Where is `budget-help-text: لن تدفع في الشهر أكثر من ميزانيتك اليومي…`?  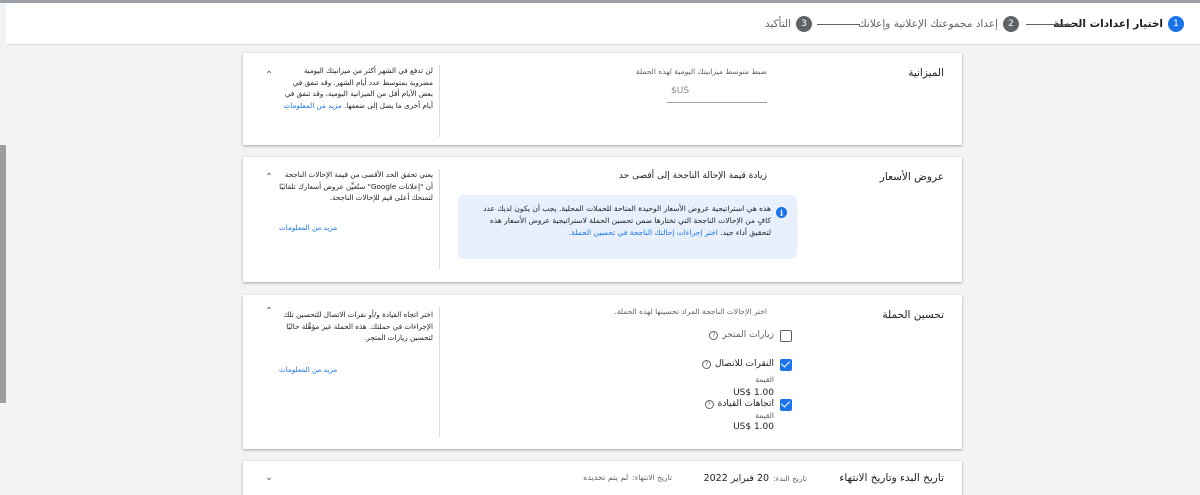
budget-help-text: لن تدفع في الشهر أكثر من ميزانيتك اليومي… is located at coordinates (356, 88).